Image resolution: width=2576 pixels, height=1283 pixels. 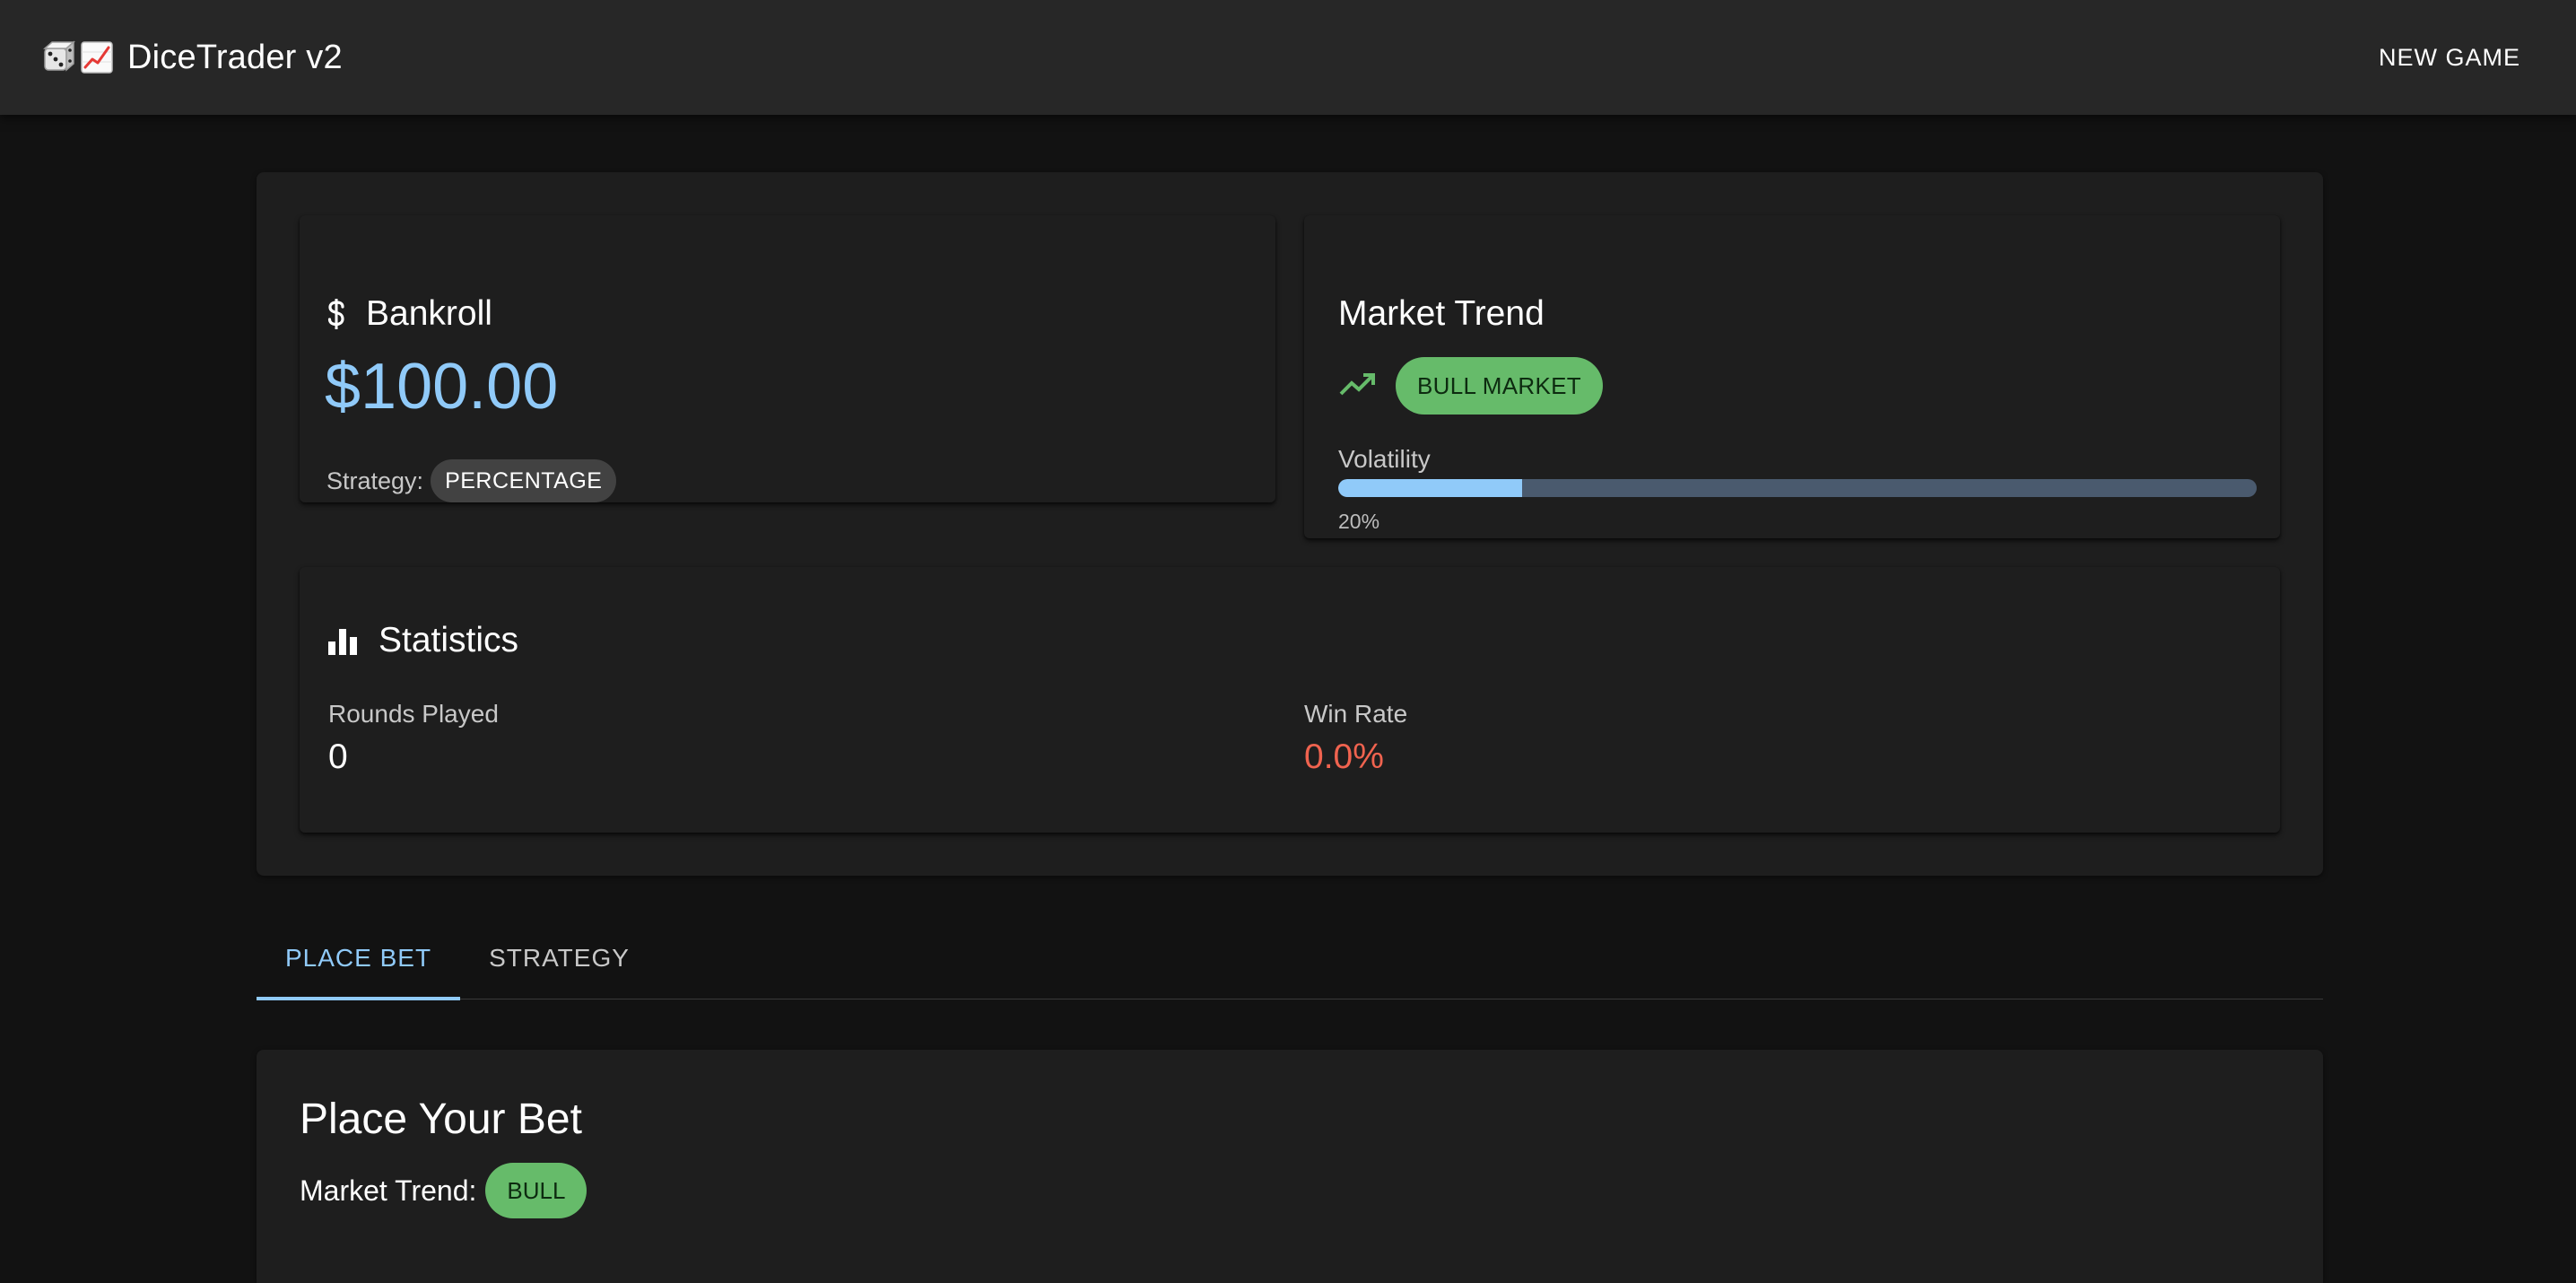 I want to click on bull-market-chip: BULL MARKET, so click(x=1499, y=386).